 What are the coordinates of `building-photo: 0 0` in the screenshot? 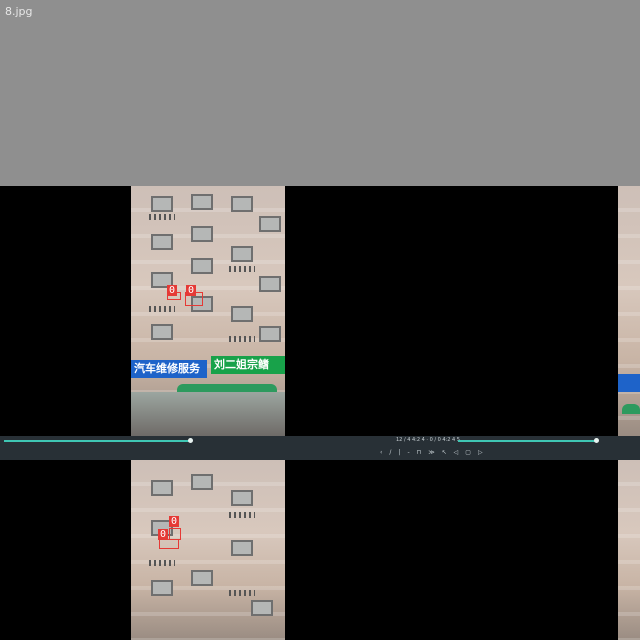 It's located at (208, 550).